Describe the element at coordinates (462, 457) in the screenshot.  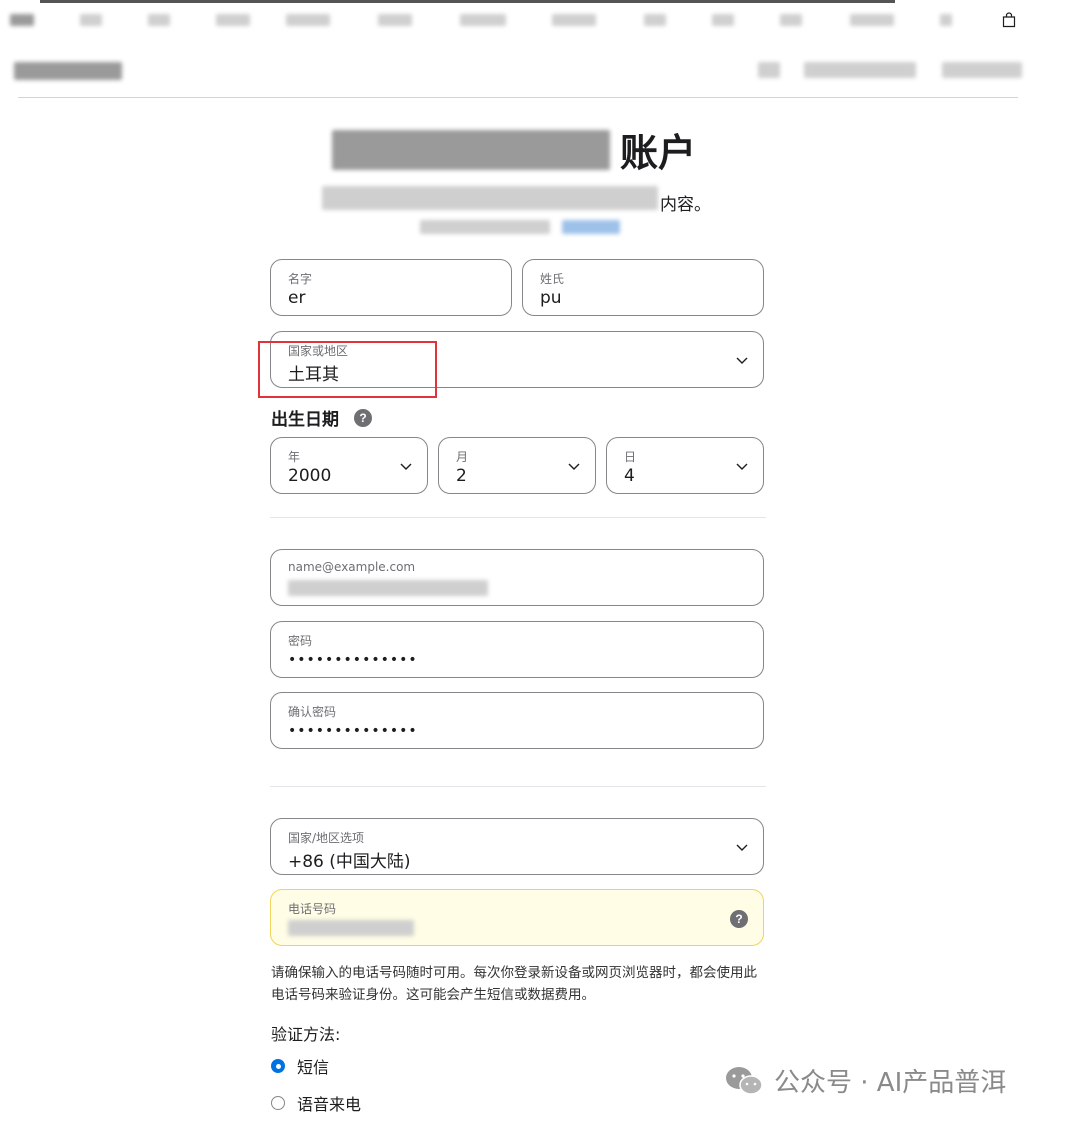
I see `month-label: 月` at that location.